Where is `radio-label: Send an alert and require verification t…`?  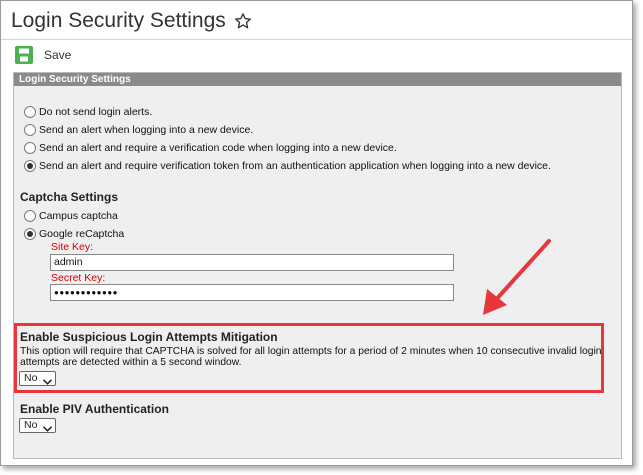
radio-label: Send an alert and require verification t… is located at coordinates (295, 166).